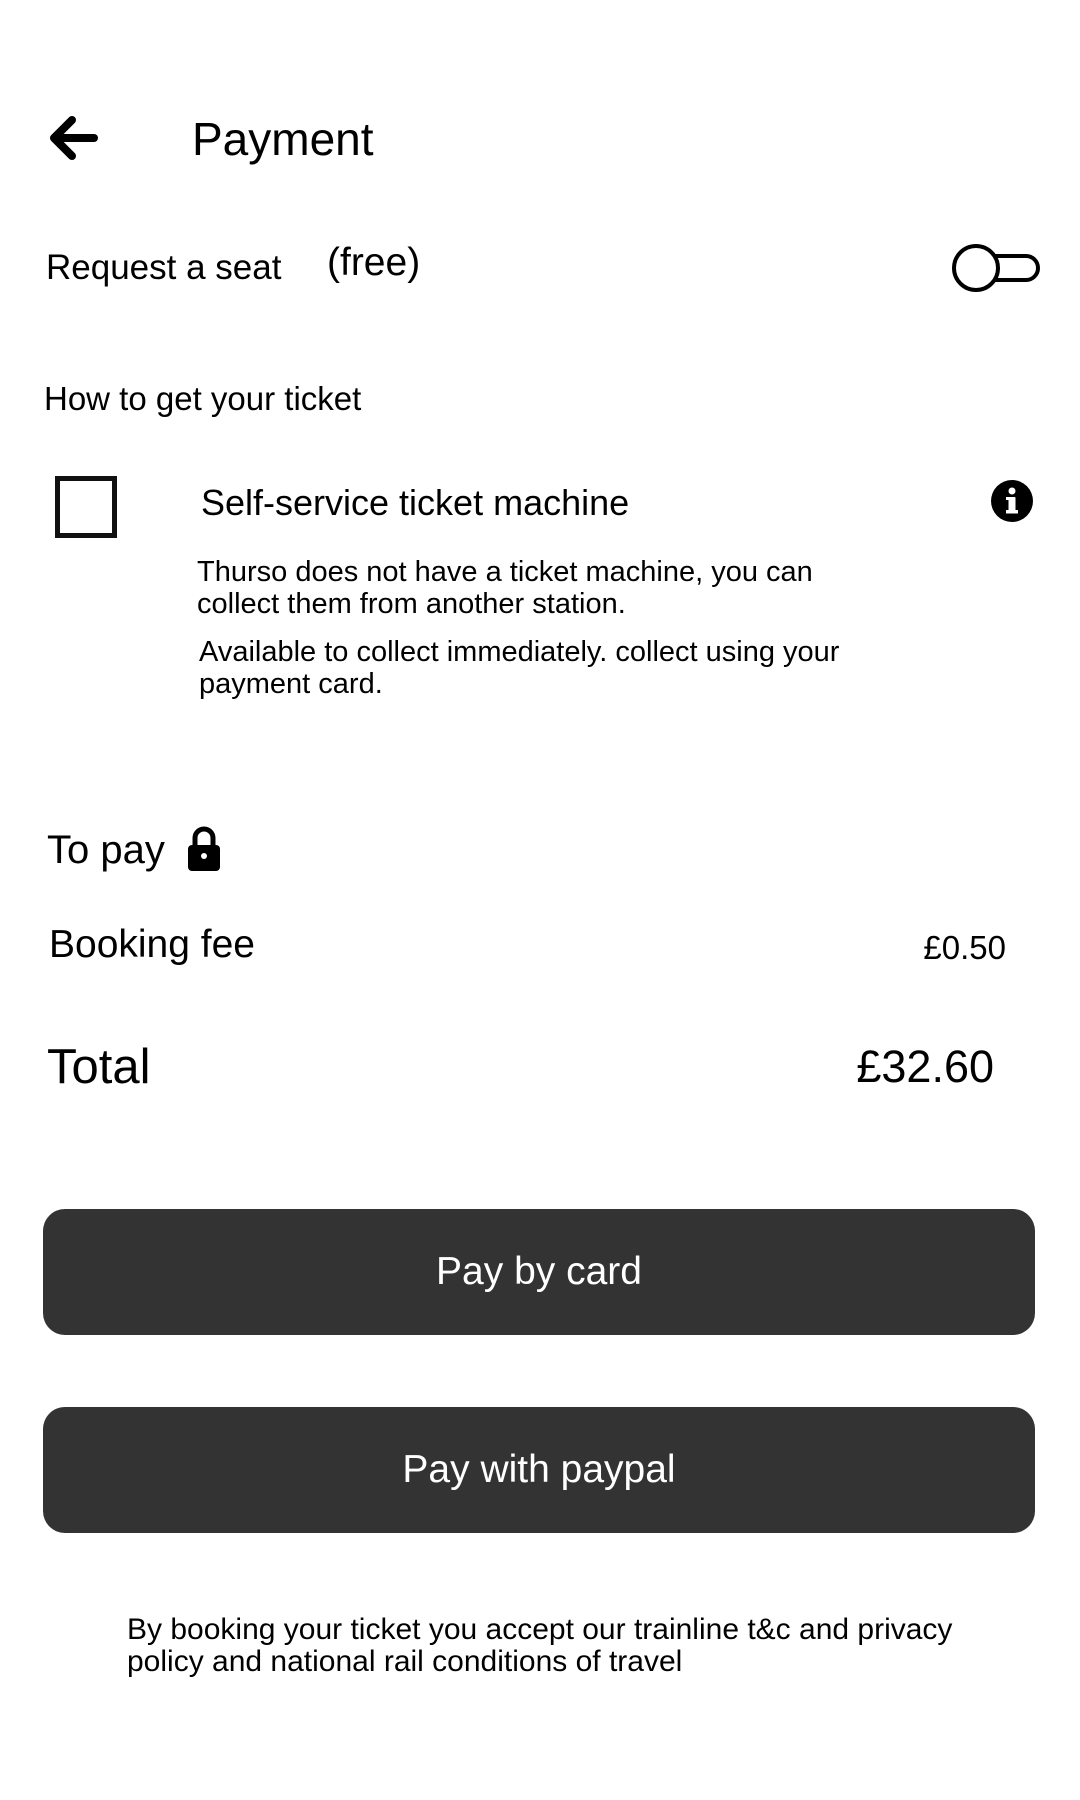  Describe the element at coordinates (964, 947) in the screenshot. I see `booking-fee-value: £0.50` at that location.